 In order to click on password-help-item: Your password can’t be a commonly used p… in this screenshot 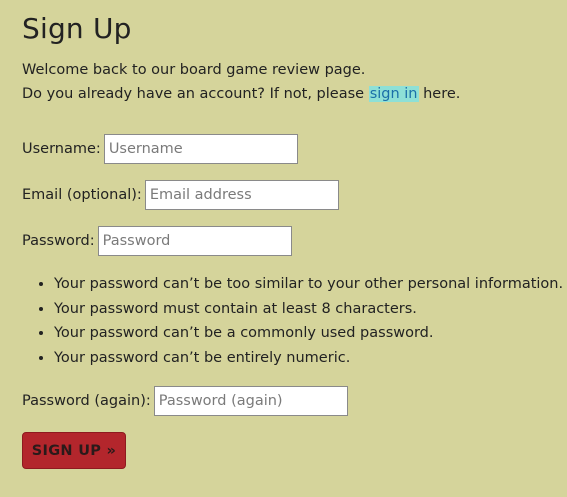, I will do `click(308, 333)`.